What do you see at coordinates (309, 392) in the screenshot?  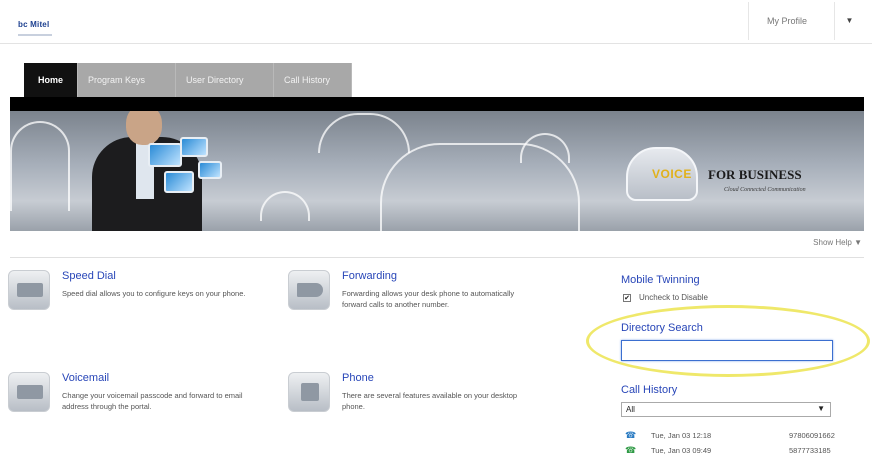 I see `phone-icon` at bounding box center [309, 392].